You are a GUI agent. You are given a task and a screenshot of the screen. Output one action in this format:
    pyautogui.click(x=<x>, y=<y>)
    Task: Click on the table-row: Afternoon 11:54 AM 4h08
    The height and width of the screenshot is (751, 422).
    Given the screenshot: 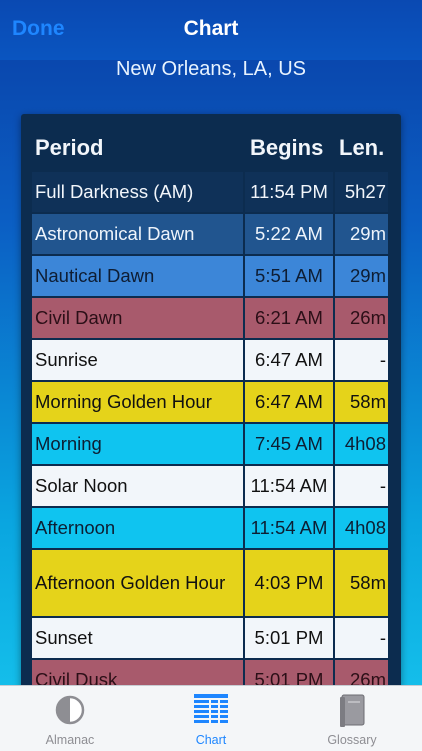 What is the action you would take?
    pyautogui.click(x=210, y=528)
    